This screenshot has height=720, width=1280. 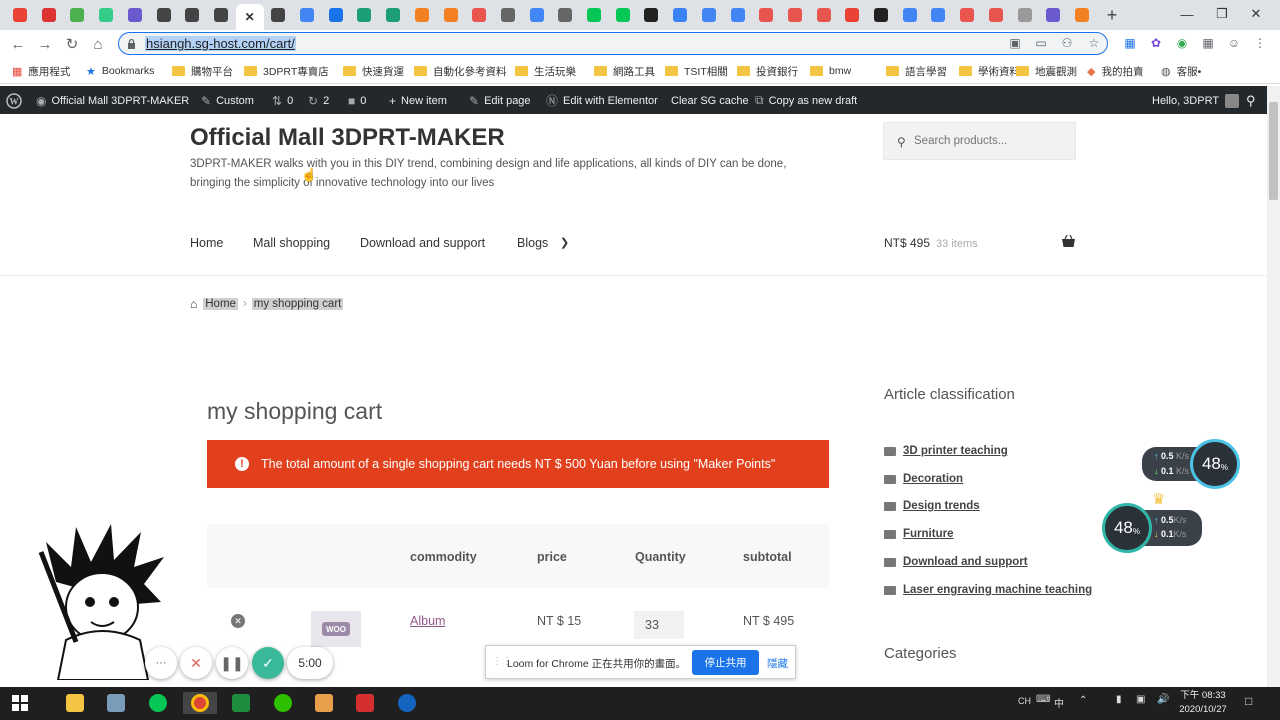 What do you see at coordinates (120, 71) in the screenshot?
I see `bookmark-item: ★ Bookmarks` at bounding box center [120, 71].